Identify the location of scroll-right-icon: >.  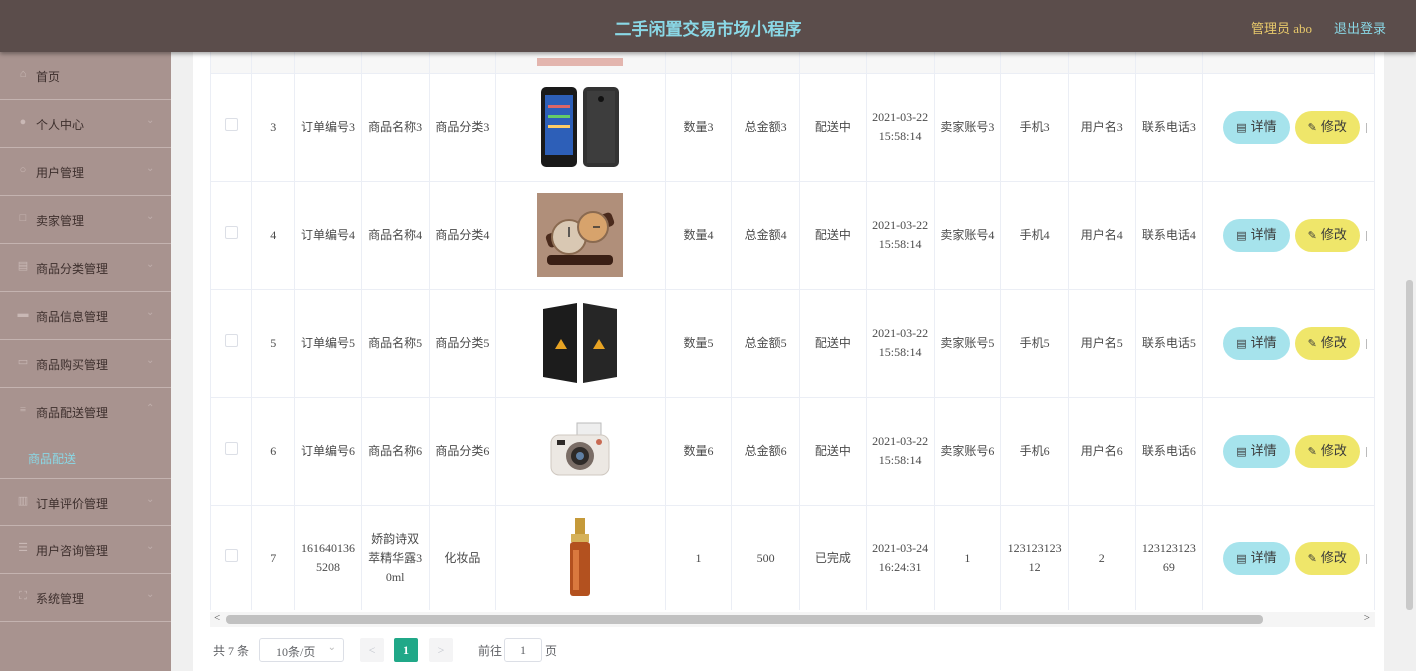
(1367, 618).